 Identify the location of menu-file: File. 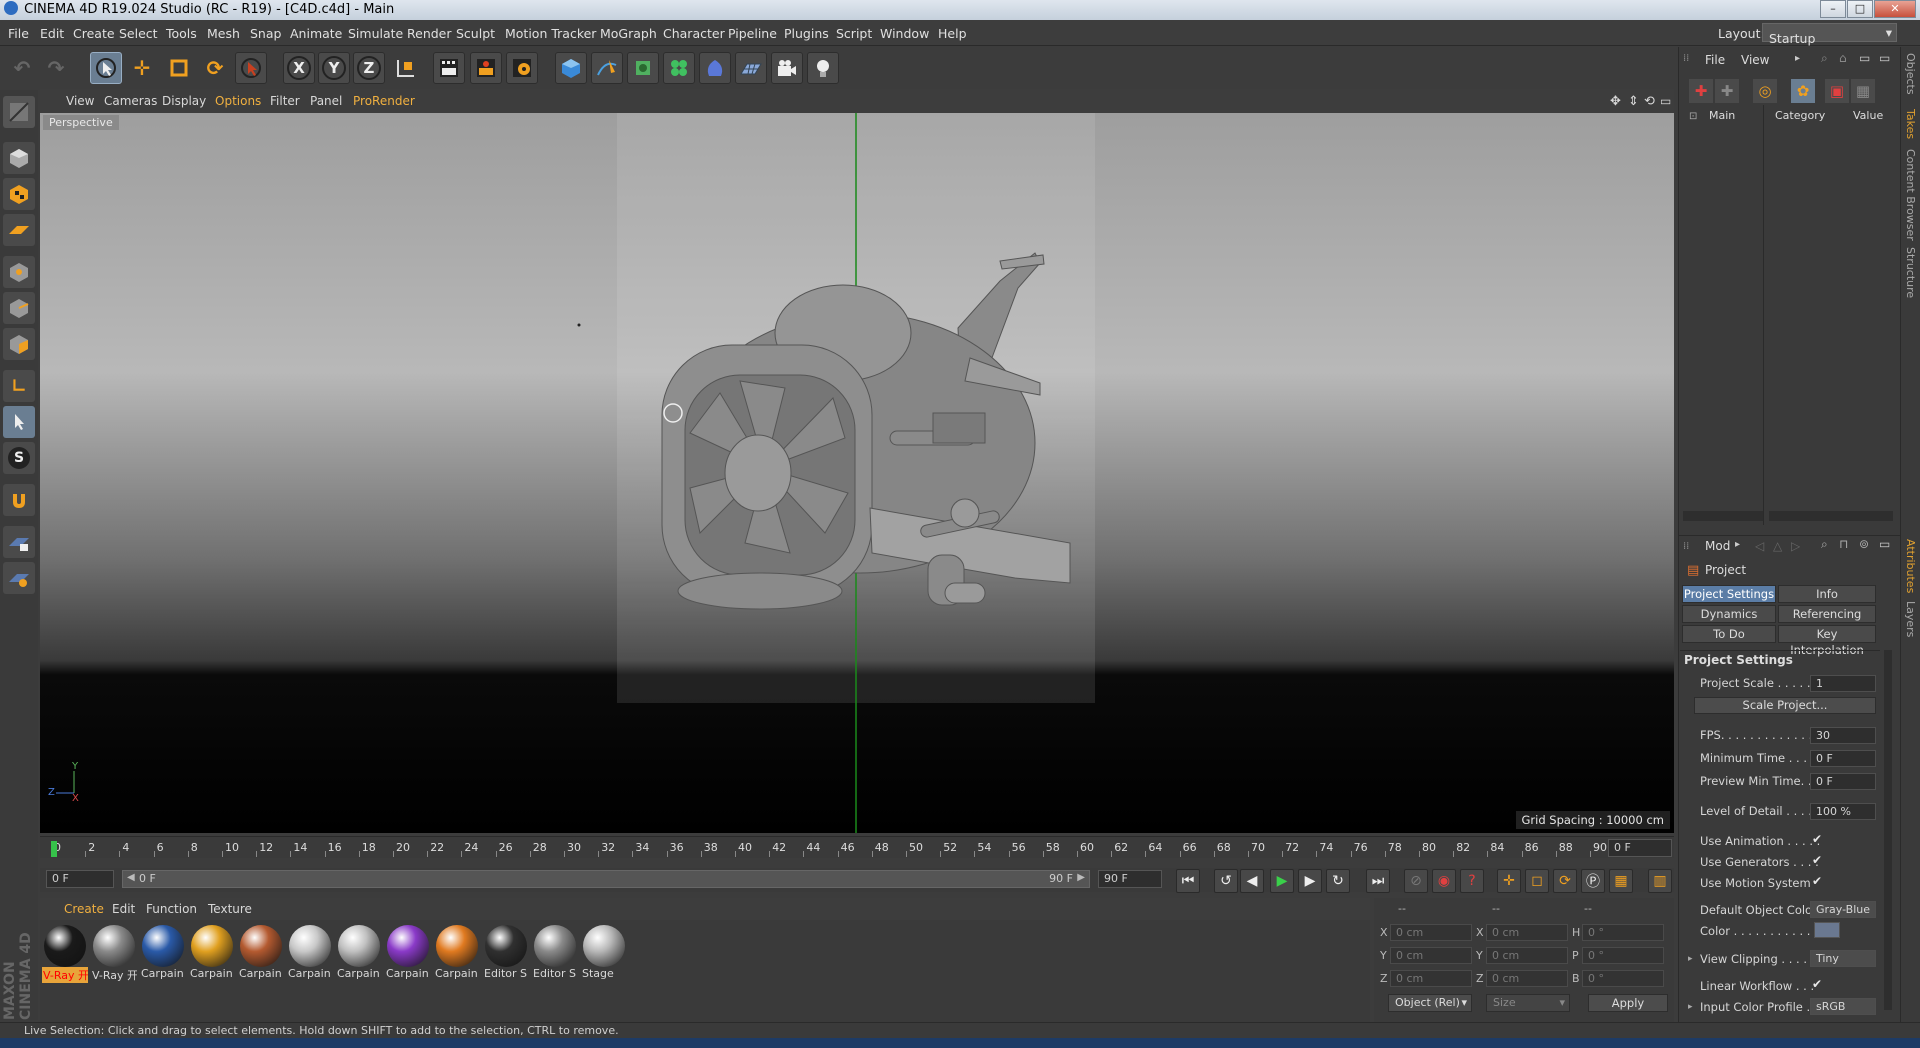
(18, 33).